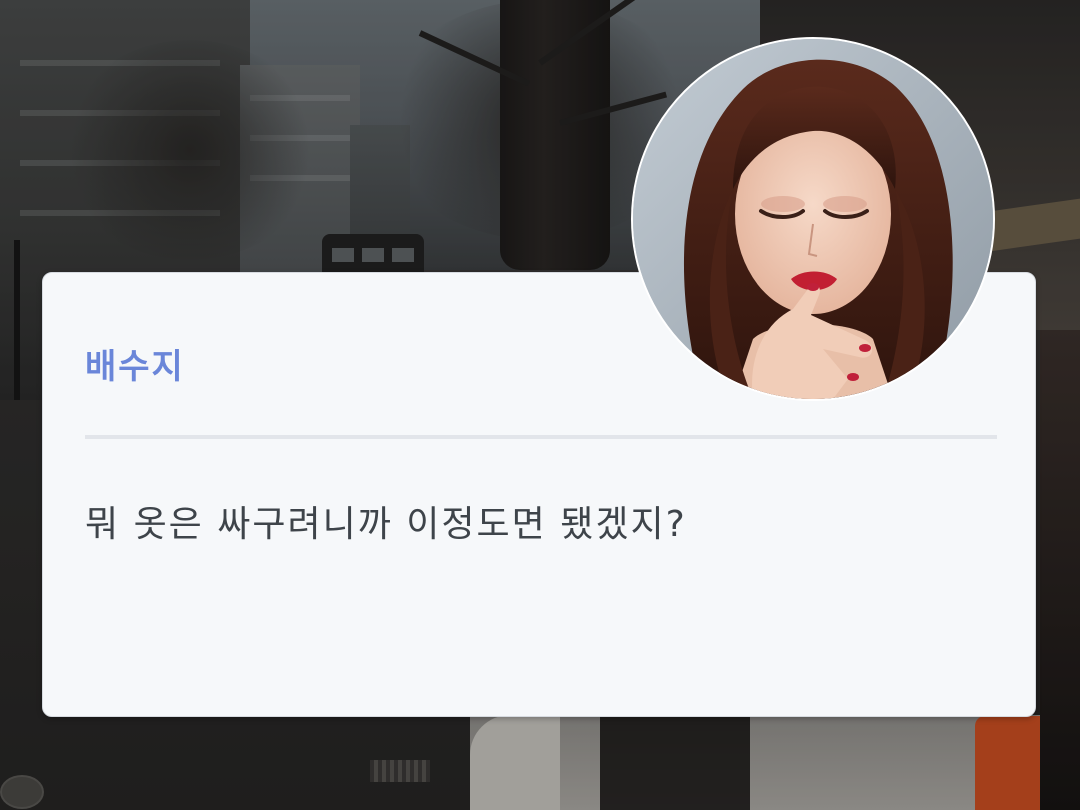 The height and width of the screenshot is (810, 1080). Describe the element at coordinates (135, 367) in the screenshot. I see `speaker-name: 배수지` at that location.